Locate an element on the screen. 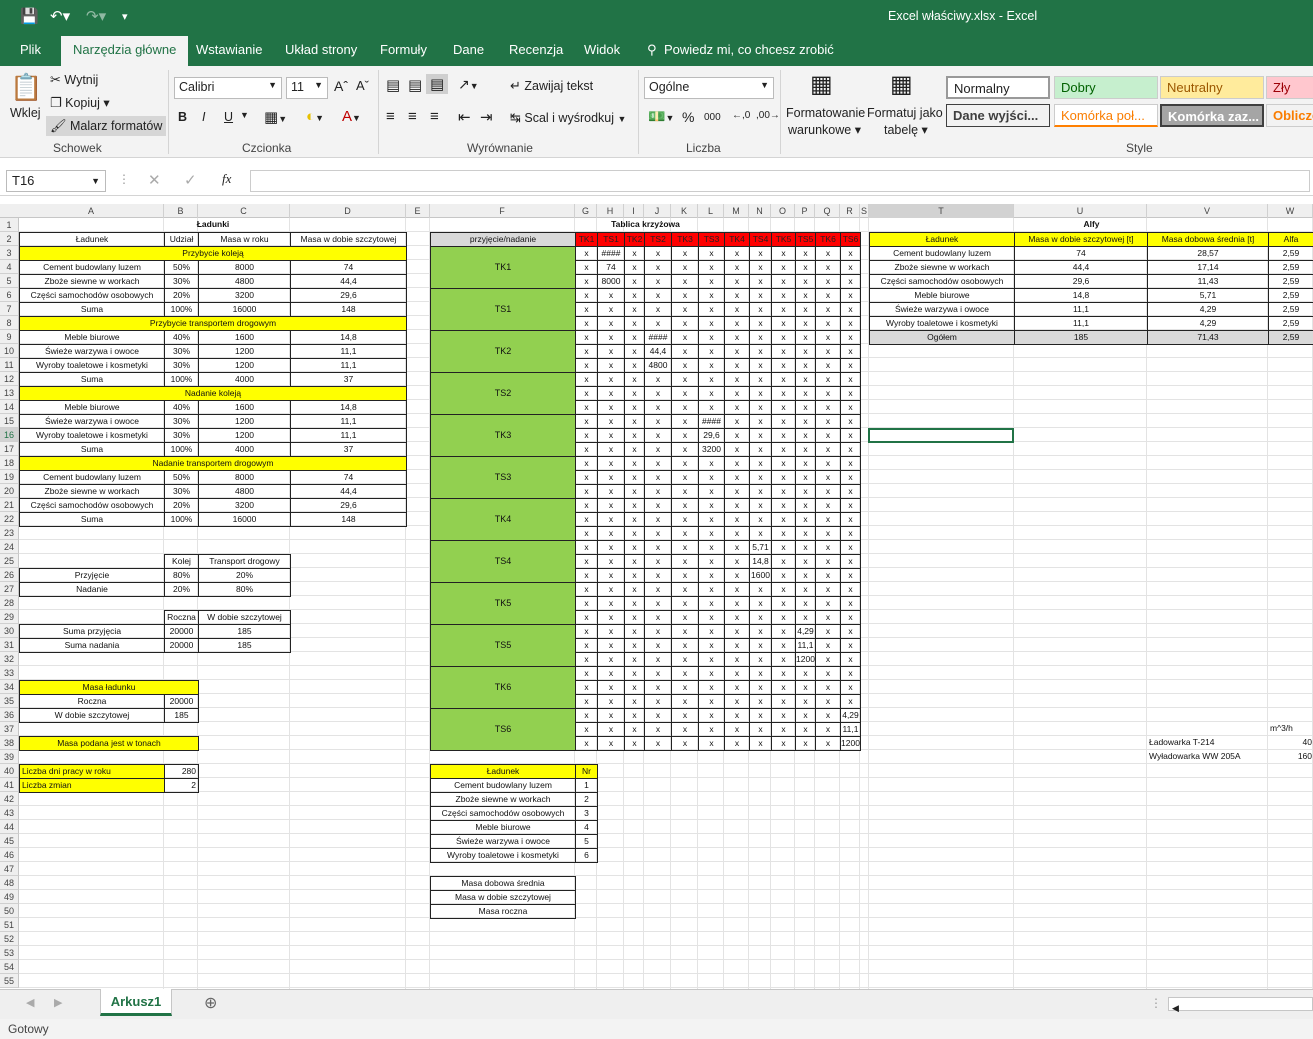 Image resolution: width=1313 pixels, height=1039 pixels. decrease-decimal-icon: ,00→ is located at coordinates (768, 115).